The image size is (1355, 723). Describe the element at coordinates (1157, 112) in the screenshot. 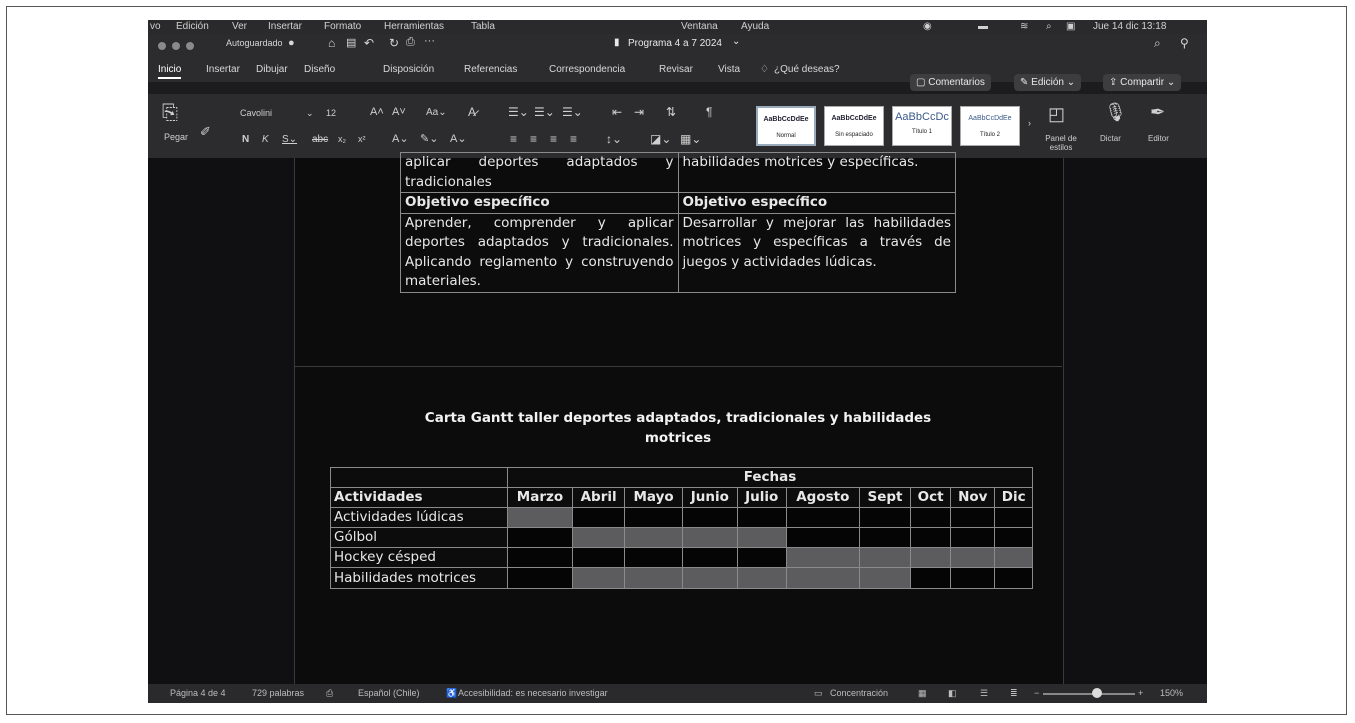

I see `editor-icon: ✒` at that location.